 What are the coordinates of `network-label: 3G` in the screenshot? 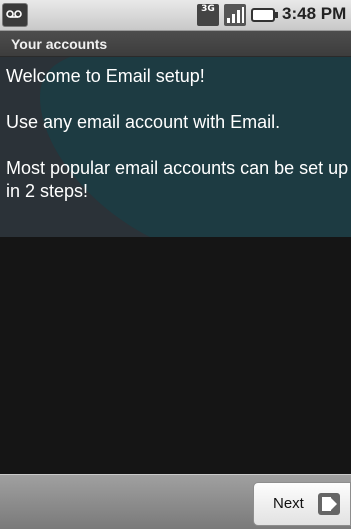 It's located at (208, 9).